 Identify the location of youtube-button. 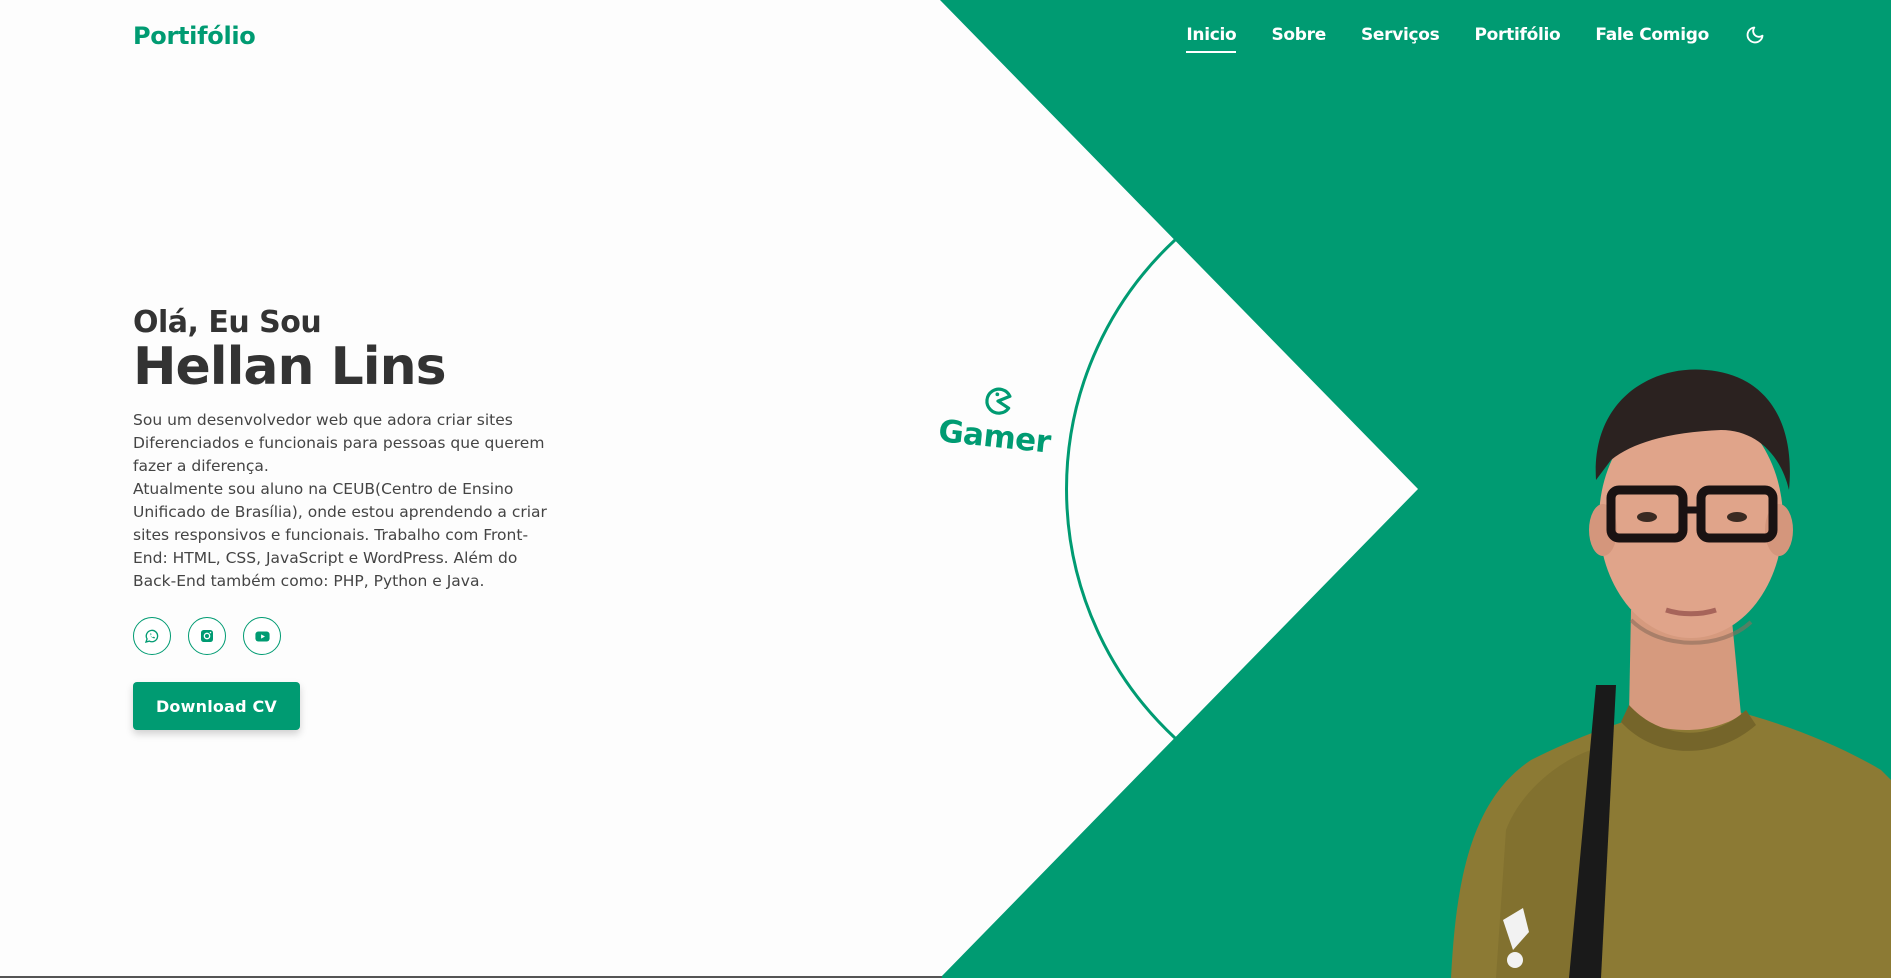
(262, 636).